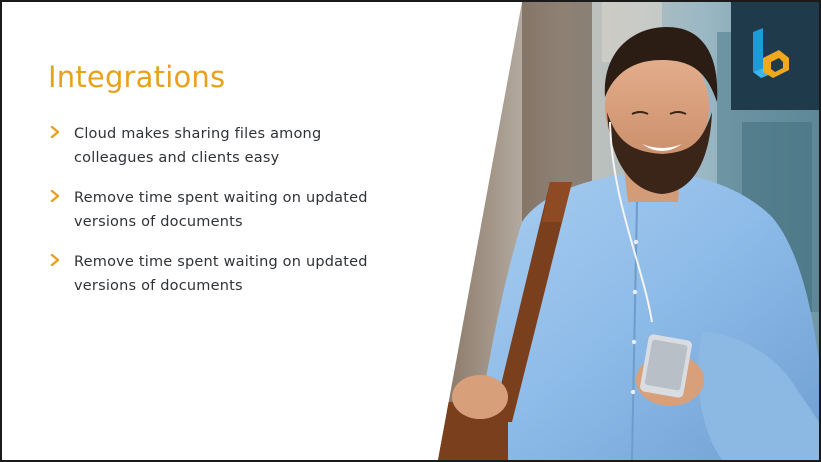  Describe the element at coordinates (177, 158) in the screenshot. I see `bullet-line: colleagues and clients easy` at that location.